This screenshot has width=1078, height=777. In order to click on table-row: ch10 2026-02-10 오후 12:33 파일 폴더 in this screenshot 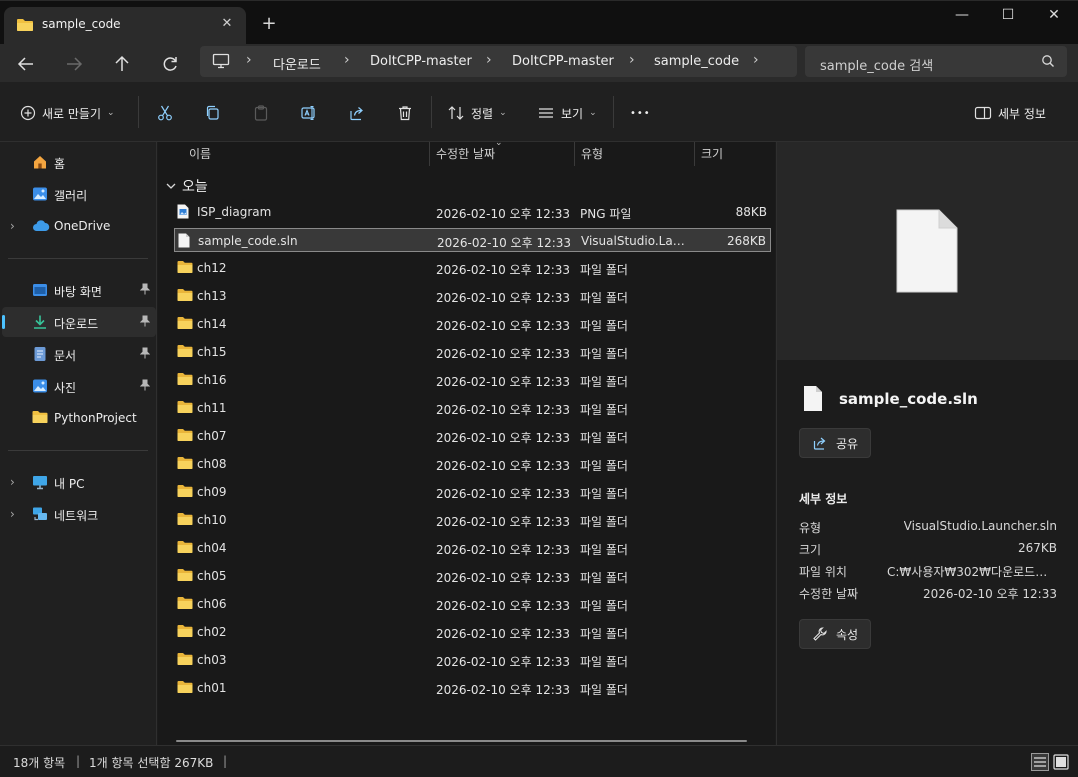, I will do `click(472, 520)`.